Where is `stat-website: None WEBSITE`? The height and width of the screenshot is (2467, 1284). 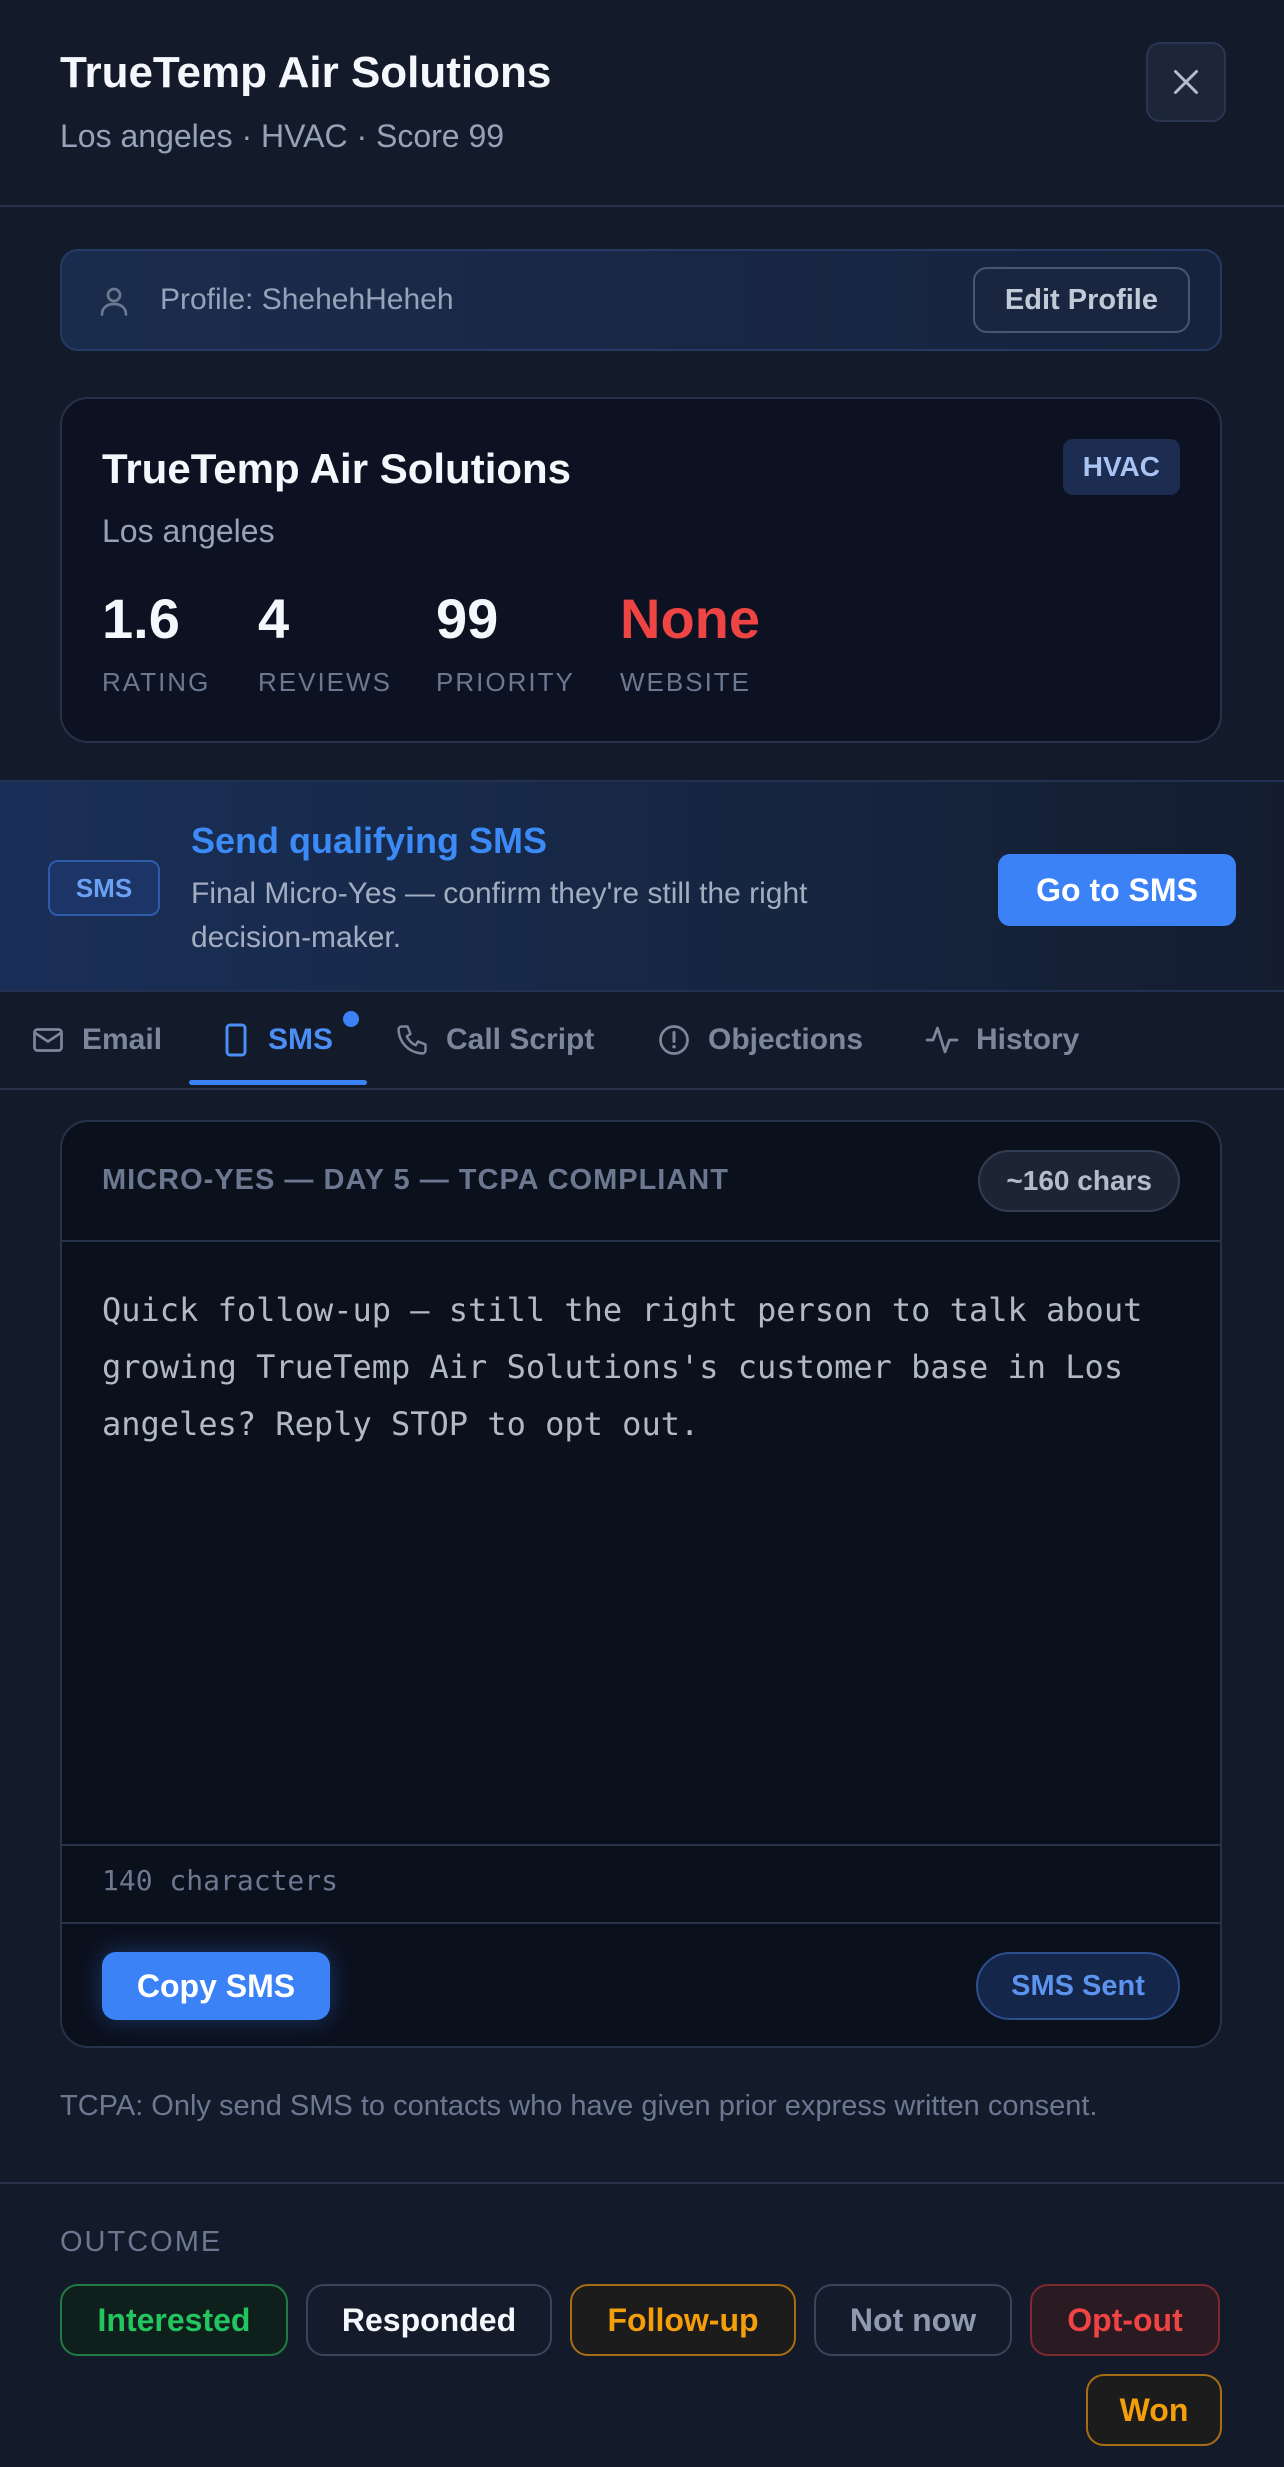 stat-website: None WEBSITE is located at coordinates (690, 642).